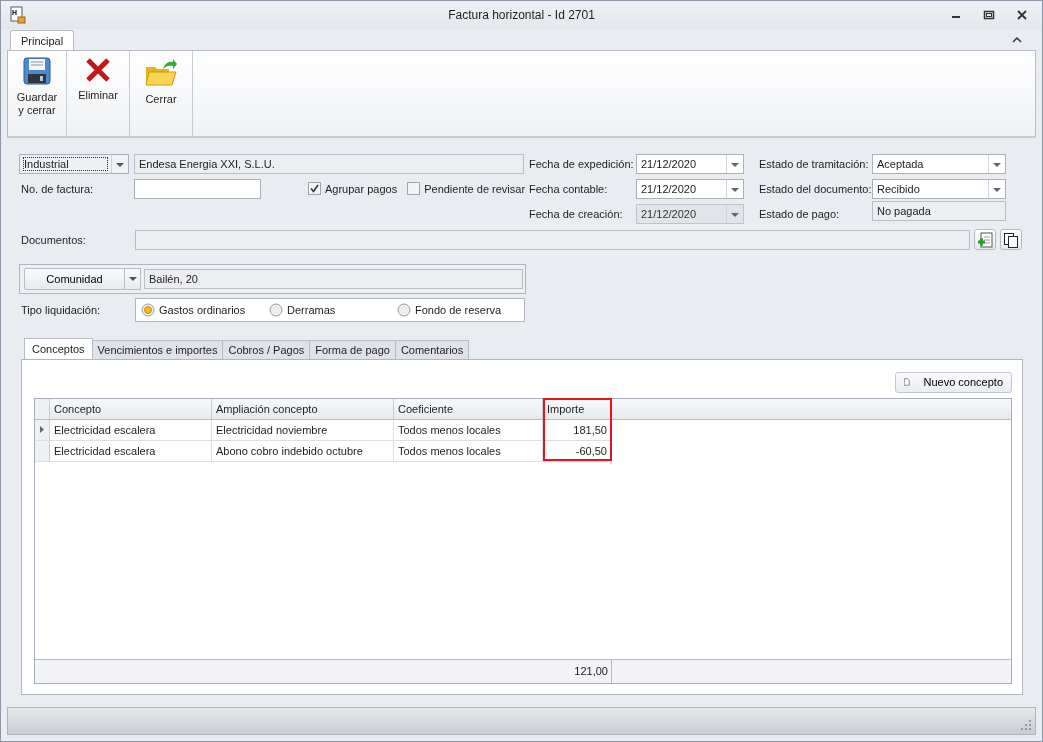 The image size is (1043, 742). Describe the element at coordinates (814, 164) in the screenshot. I see `status-label: Estado de tramitación:` at that location.